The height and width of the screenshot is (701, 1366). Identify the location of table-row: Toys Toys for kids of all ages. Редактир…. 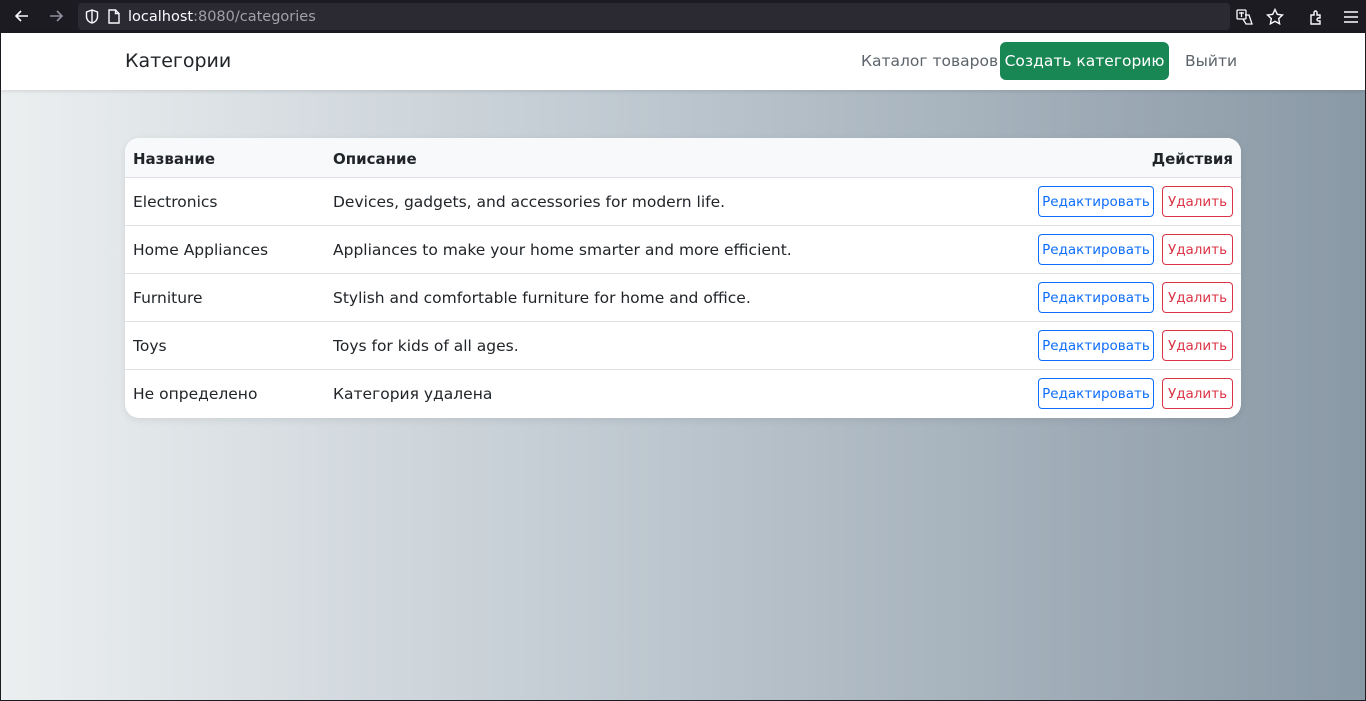
(683, 346).